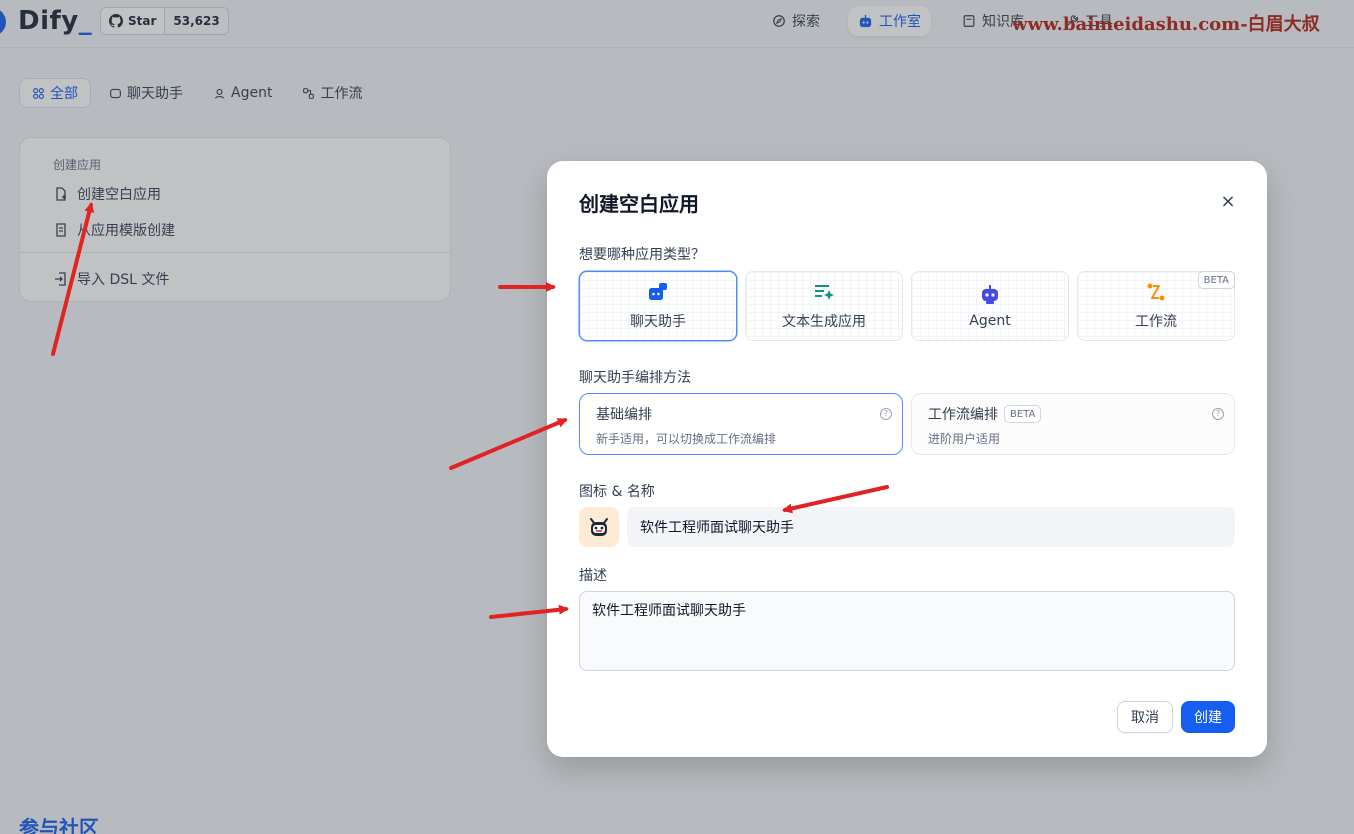 The width and height of the screenshot is (1354, 834). I want to click on type-agent: Agent, so click(990, 306).